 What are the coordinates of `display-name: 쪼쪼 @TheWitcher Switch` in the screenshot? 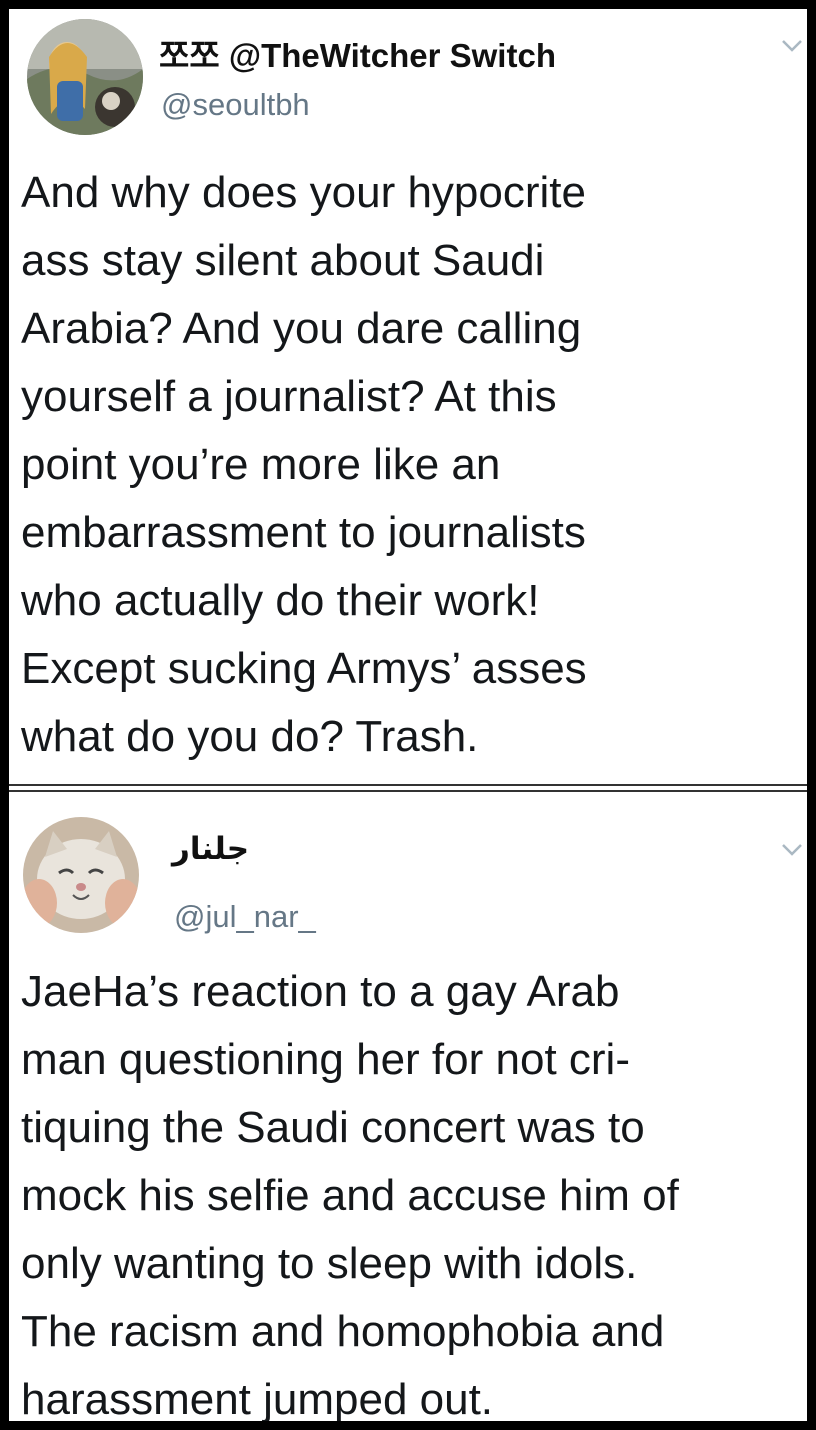 It's located at (357, 53).